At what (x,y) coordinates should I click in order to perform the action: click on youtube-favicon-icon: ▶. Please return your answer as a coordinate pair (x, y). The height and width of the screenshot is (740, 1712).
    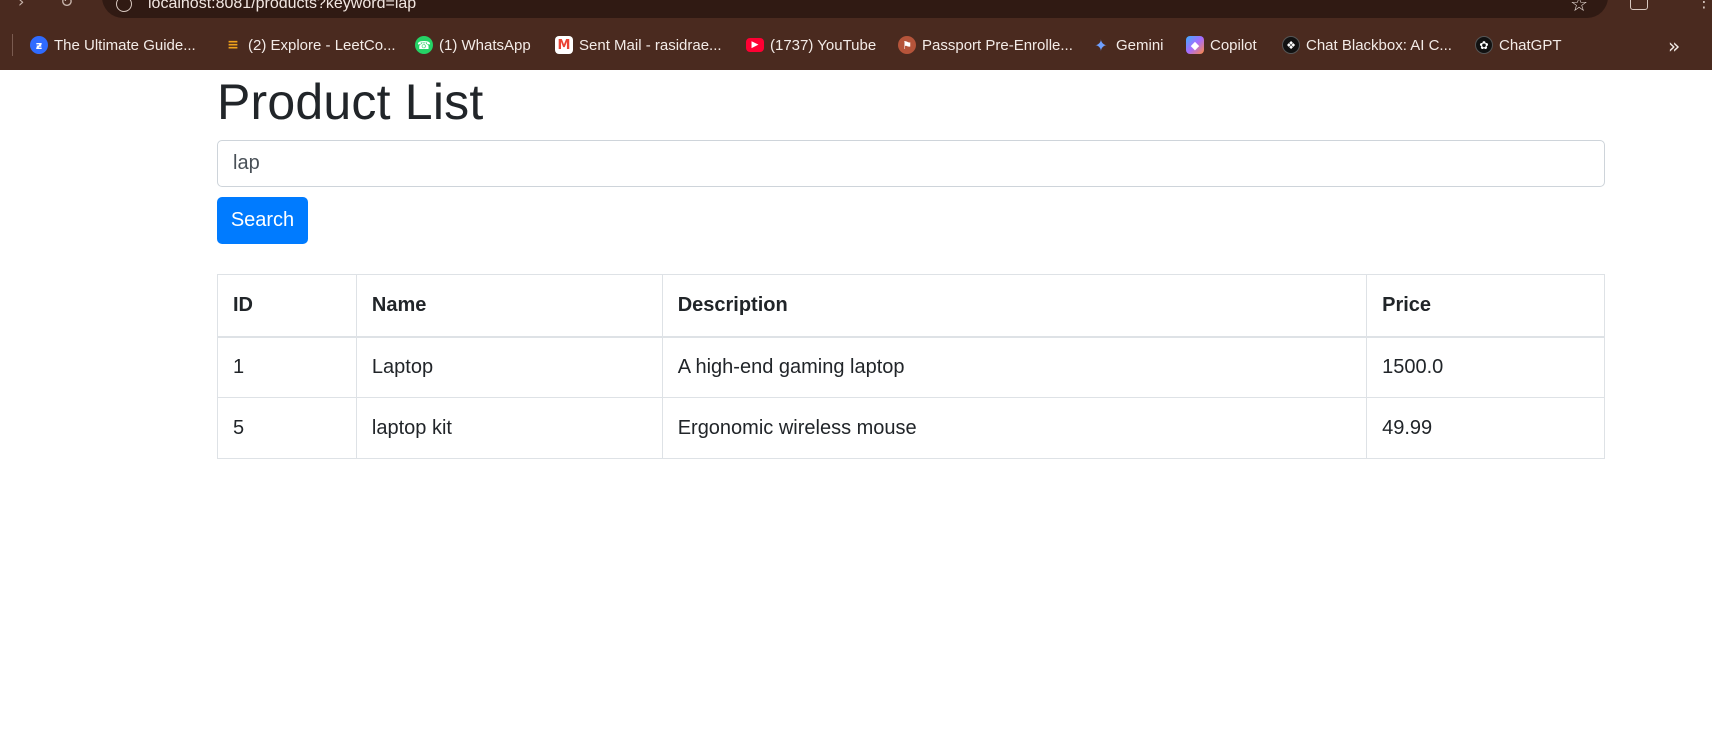
    Looking at the image, I should click on (755, 45).